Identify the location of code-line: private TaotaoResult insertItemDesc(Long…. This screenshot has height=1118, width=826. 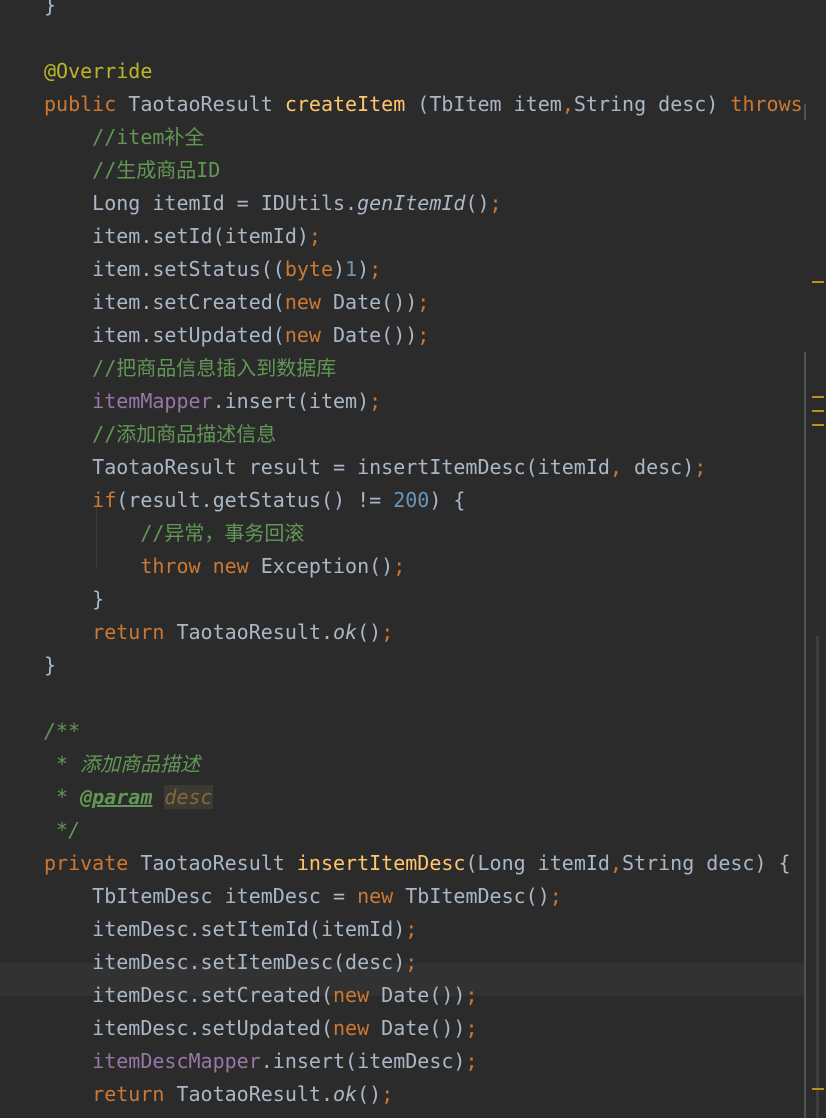
(417, 863).